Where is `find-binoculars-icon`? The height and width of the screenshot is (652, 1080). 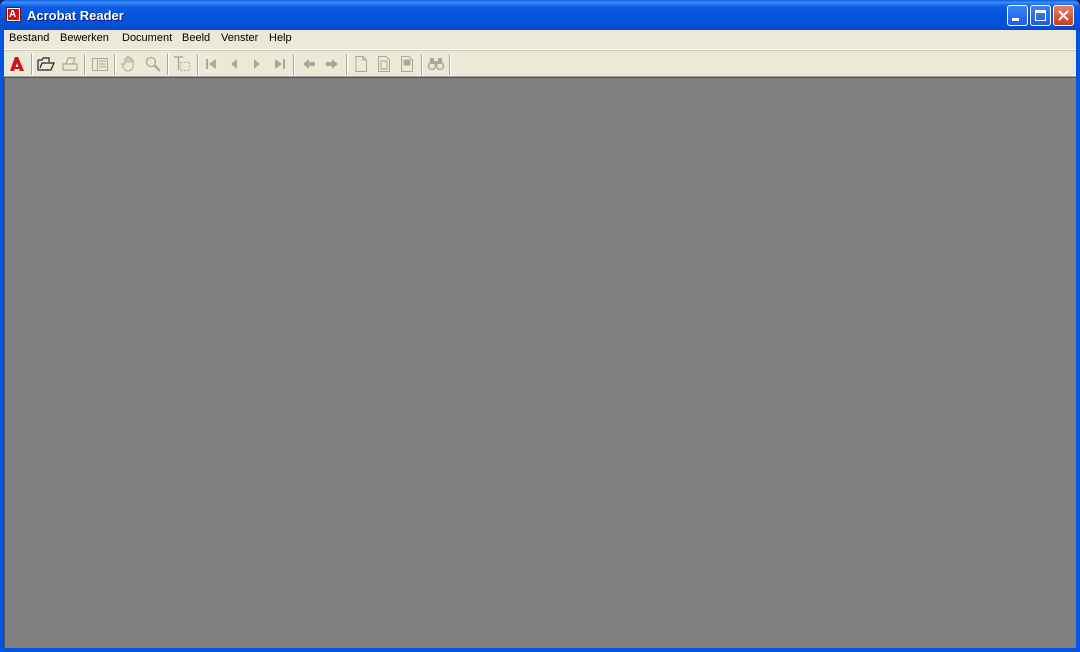
find-binoculars-icon is located at coordinates (436, 64).